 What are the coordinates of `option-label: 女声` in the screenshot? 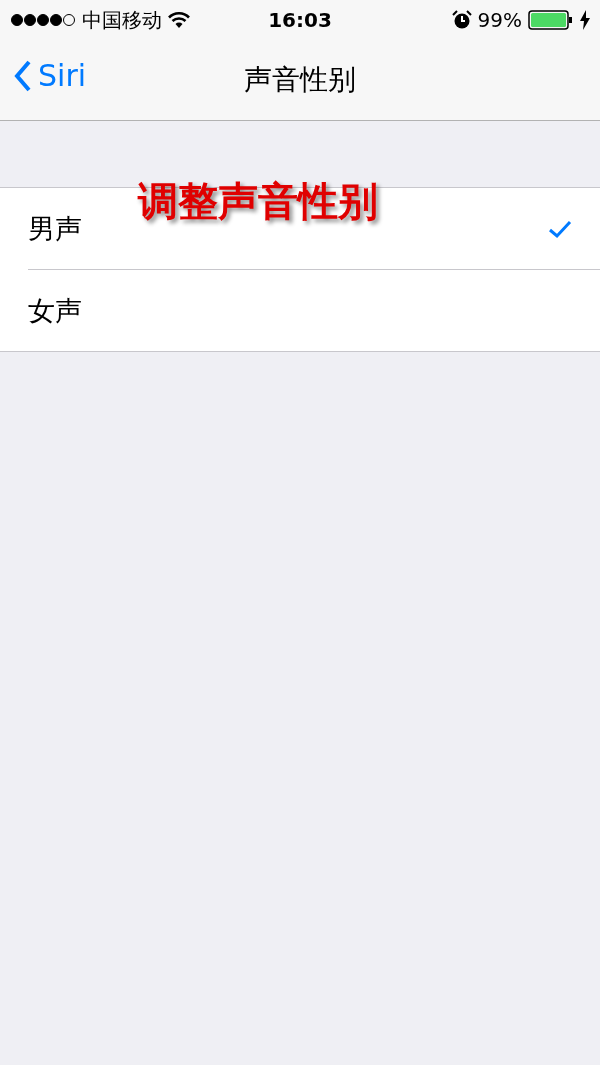 It's located at (55, 310).